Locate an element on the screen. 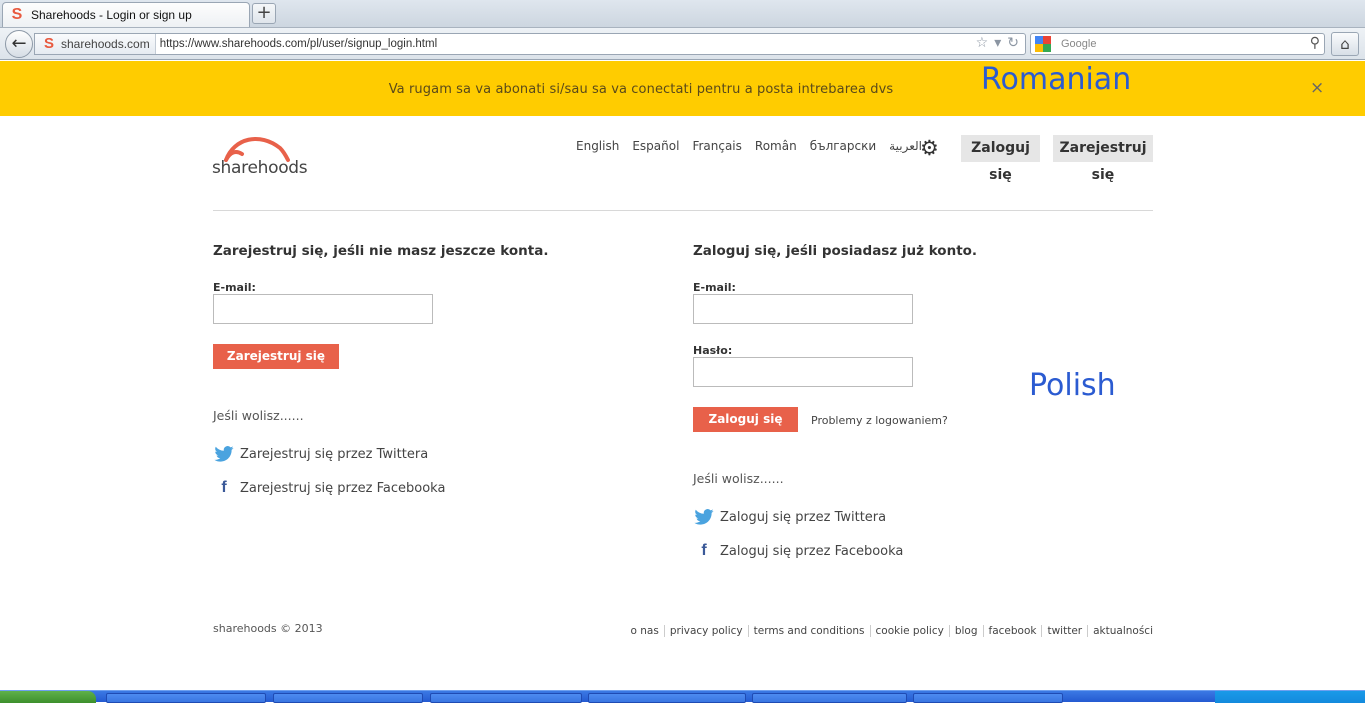 The width and height of the screenshot is (1365, 703). signup-email-label: E-mail: is located at coordinates (234, 287).